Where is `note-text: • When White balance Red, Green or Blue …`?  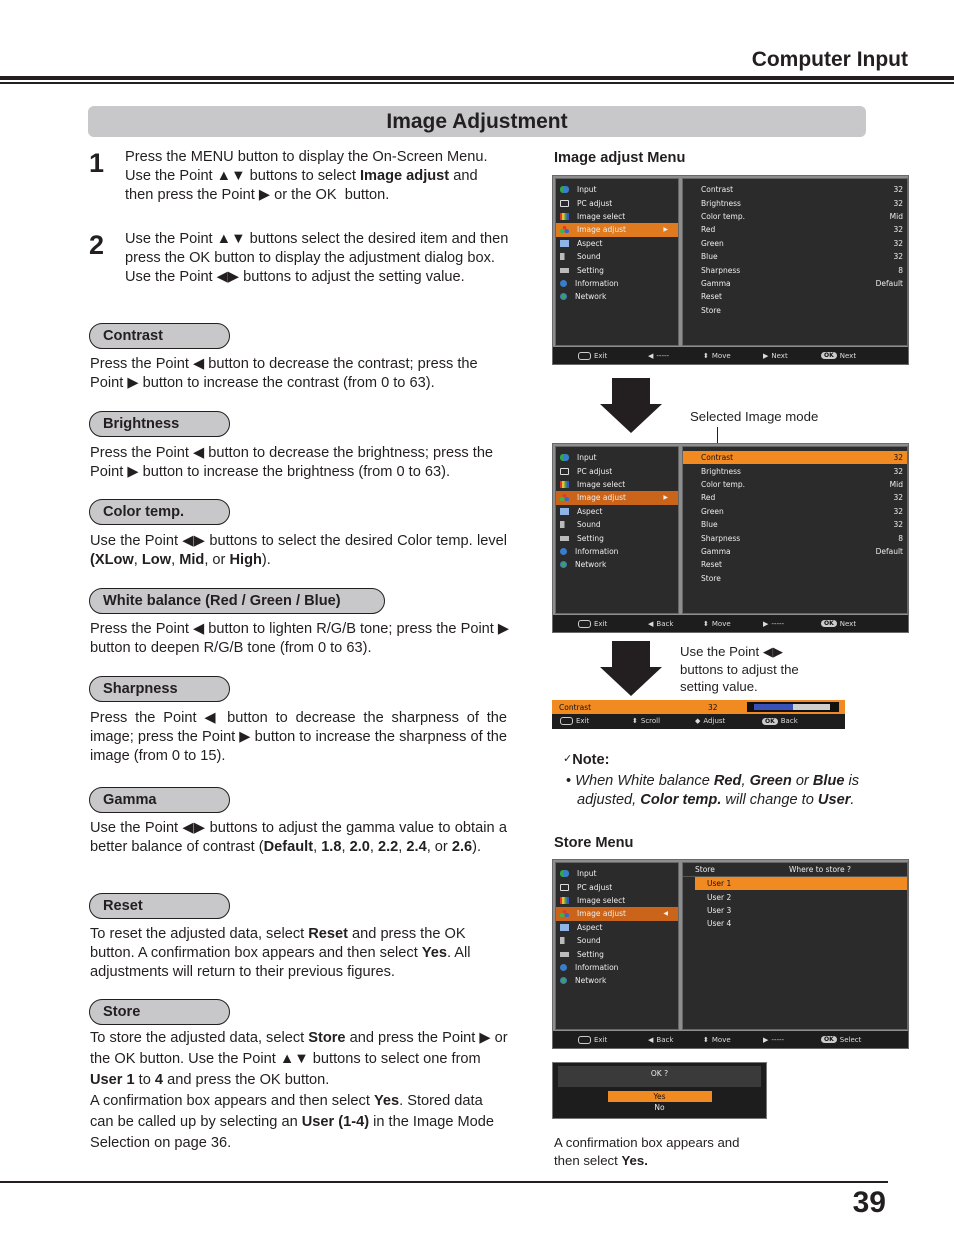 note-text: • When White balance Red, Green or Blue … is located at coordinates (713, 790).